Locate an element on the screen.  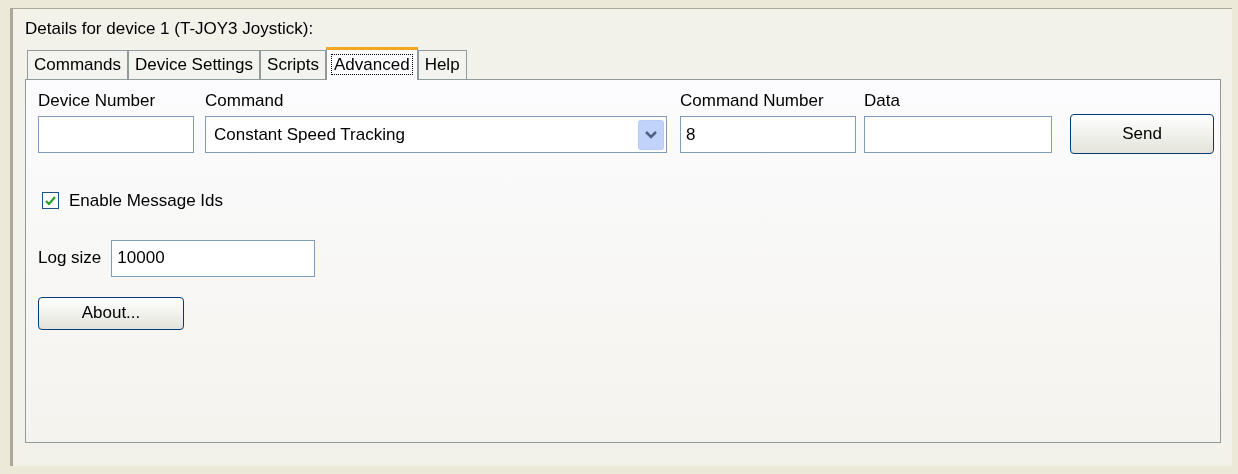
field-label: Command Number is located at coordinates (752, 101).